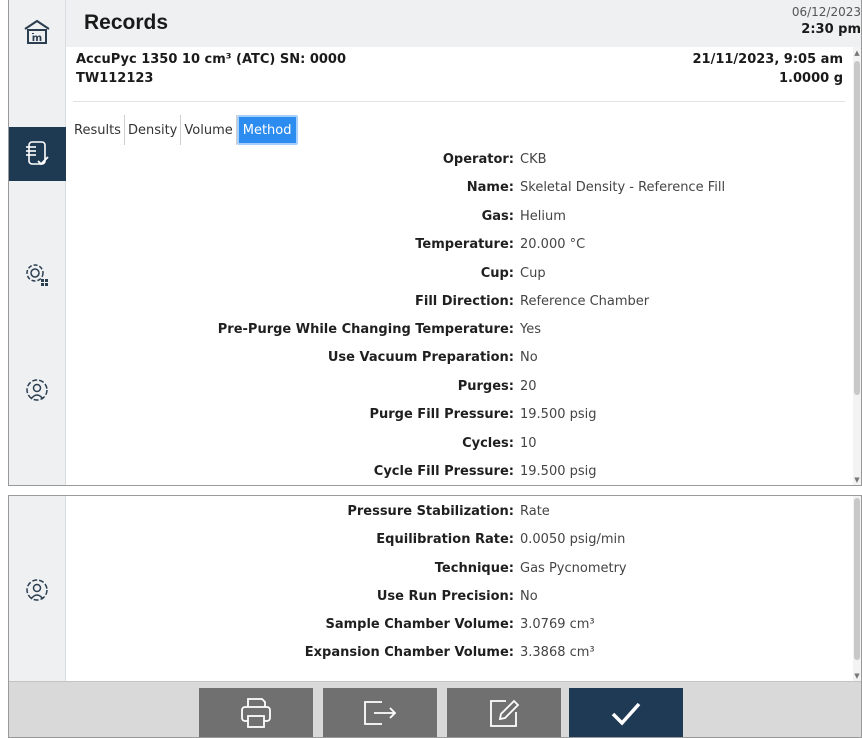 The image size is (862, 738). I want to click on system-settings-icon, so click(37, 275).